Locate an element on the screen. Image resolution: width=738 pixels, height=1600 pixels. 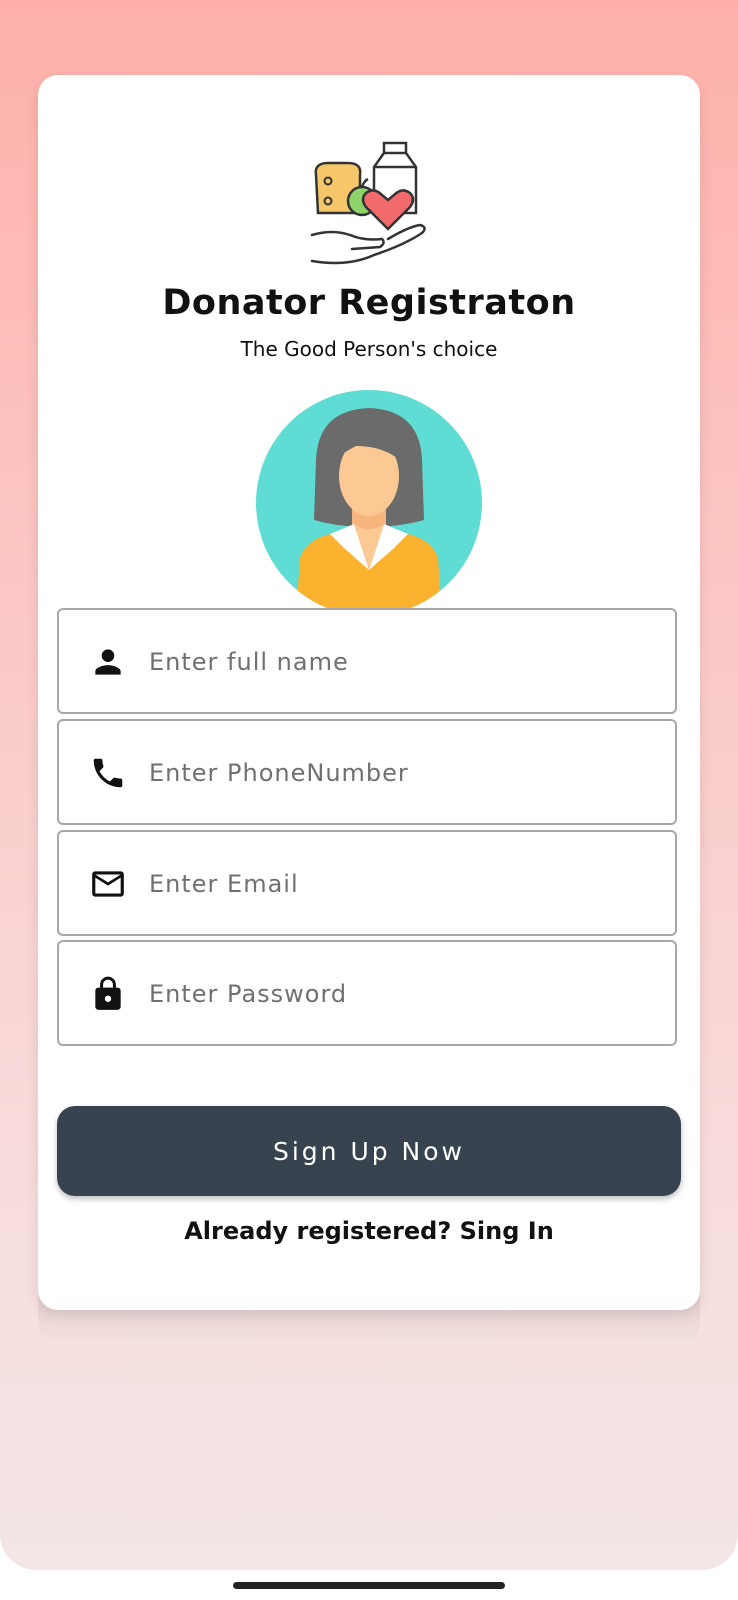
phone-field is located at coordinates (367, 772).